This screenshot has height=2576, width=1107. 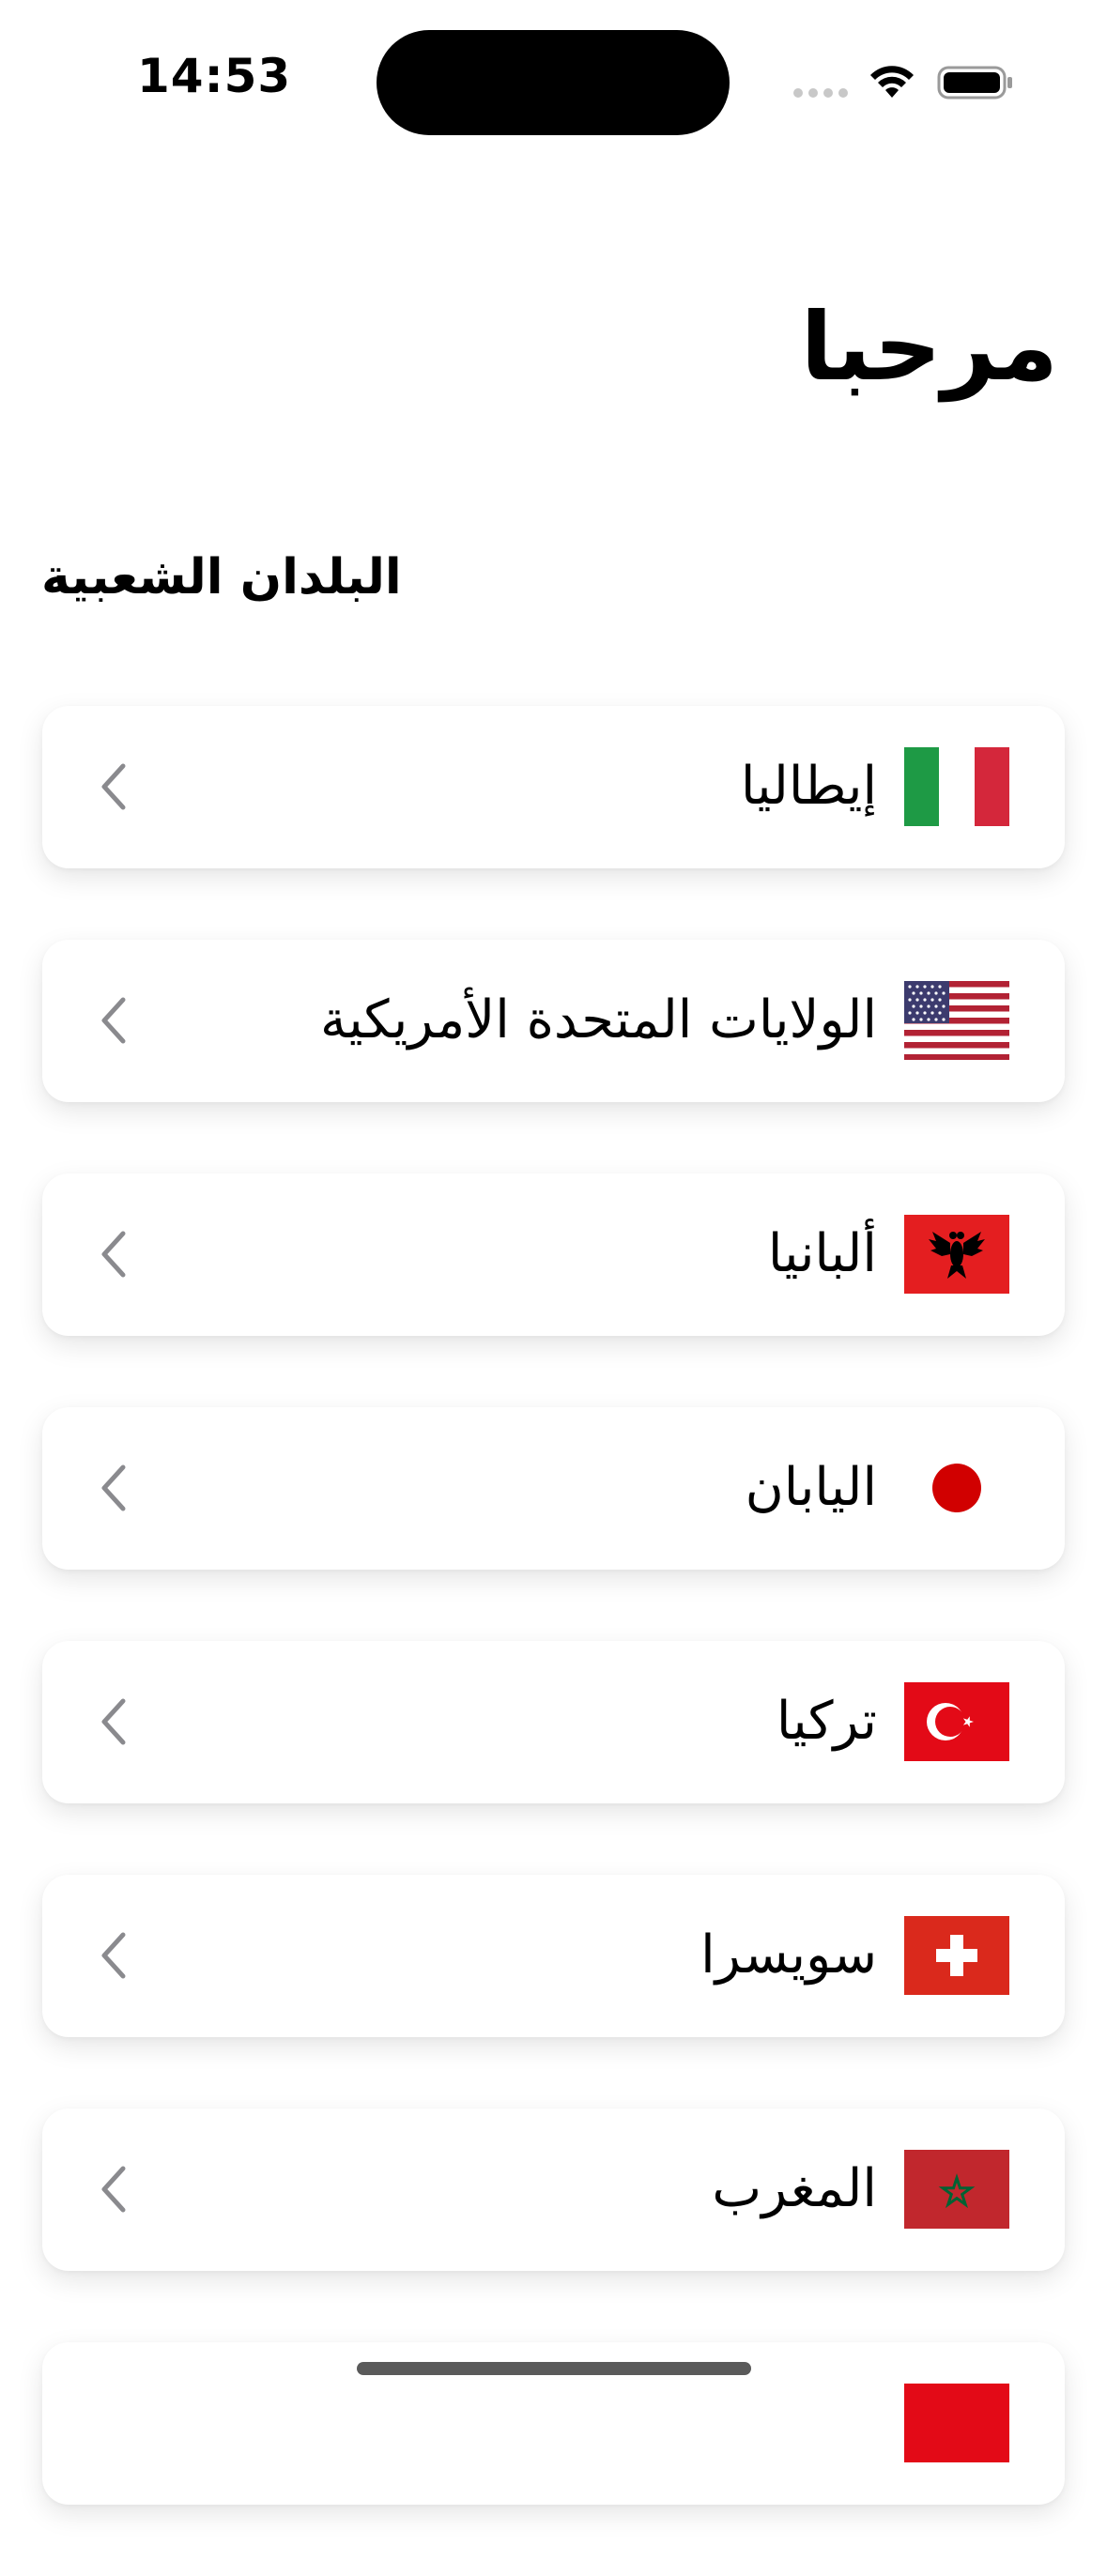 What do you see at coordinates (820, 93) in the screenshot?
I see `cellular-signal-icon` at bounding box center [820, 93].